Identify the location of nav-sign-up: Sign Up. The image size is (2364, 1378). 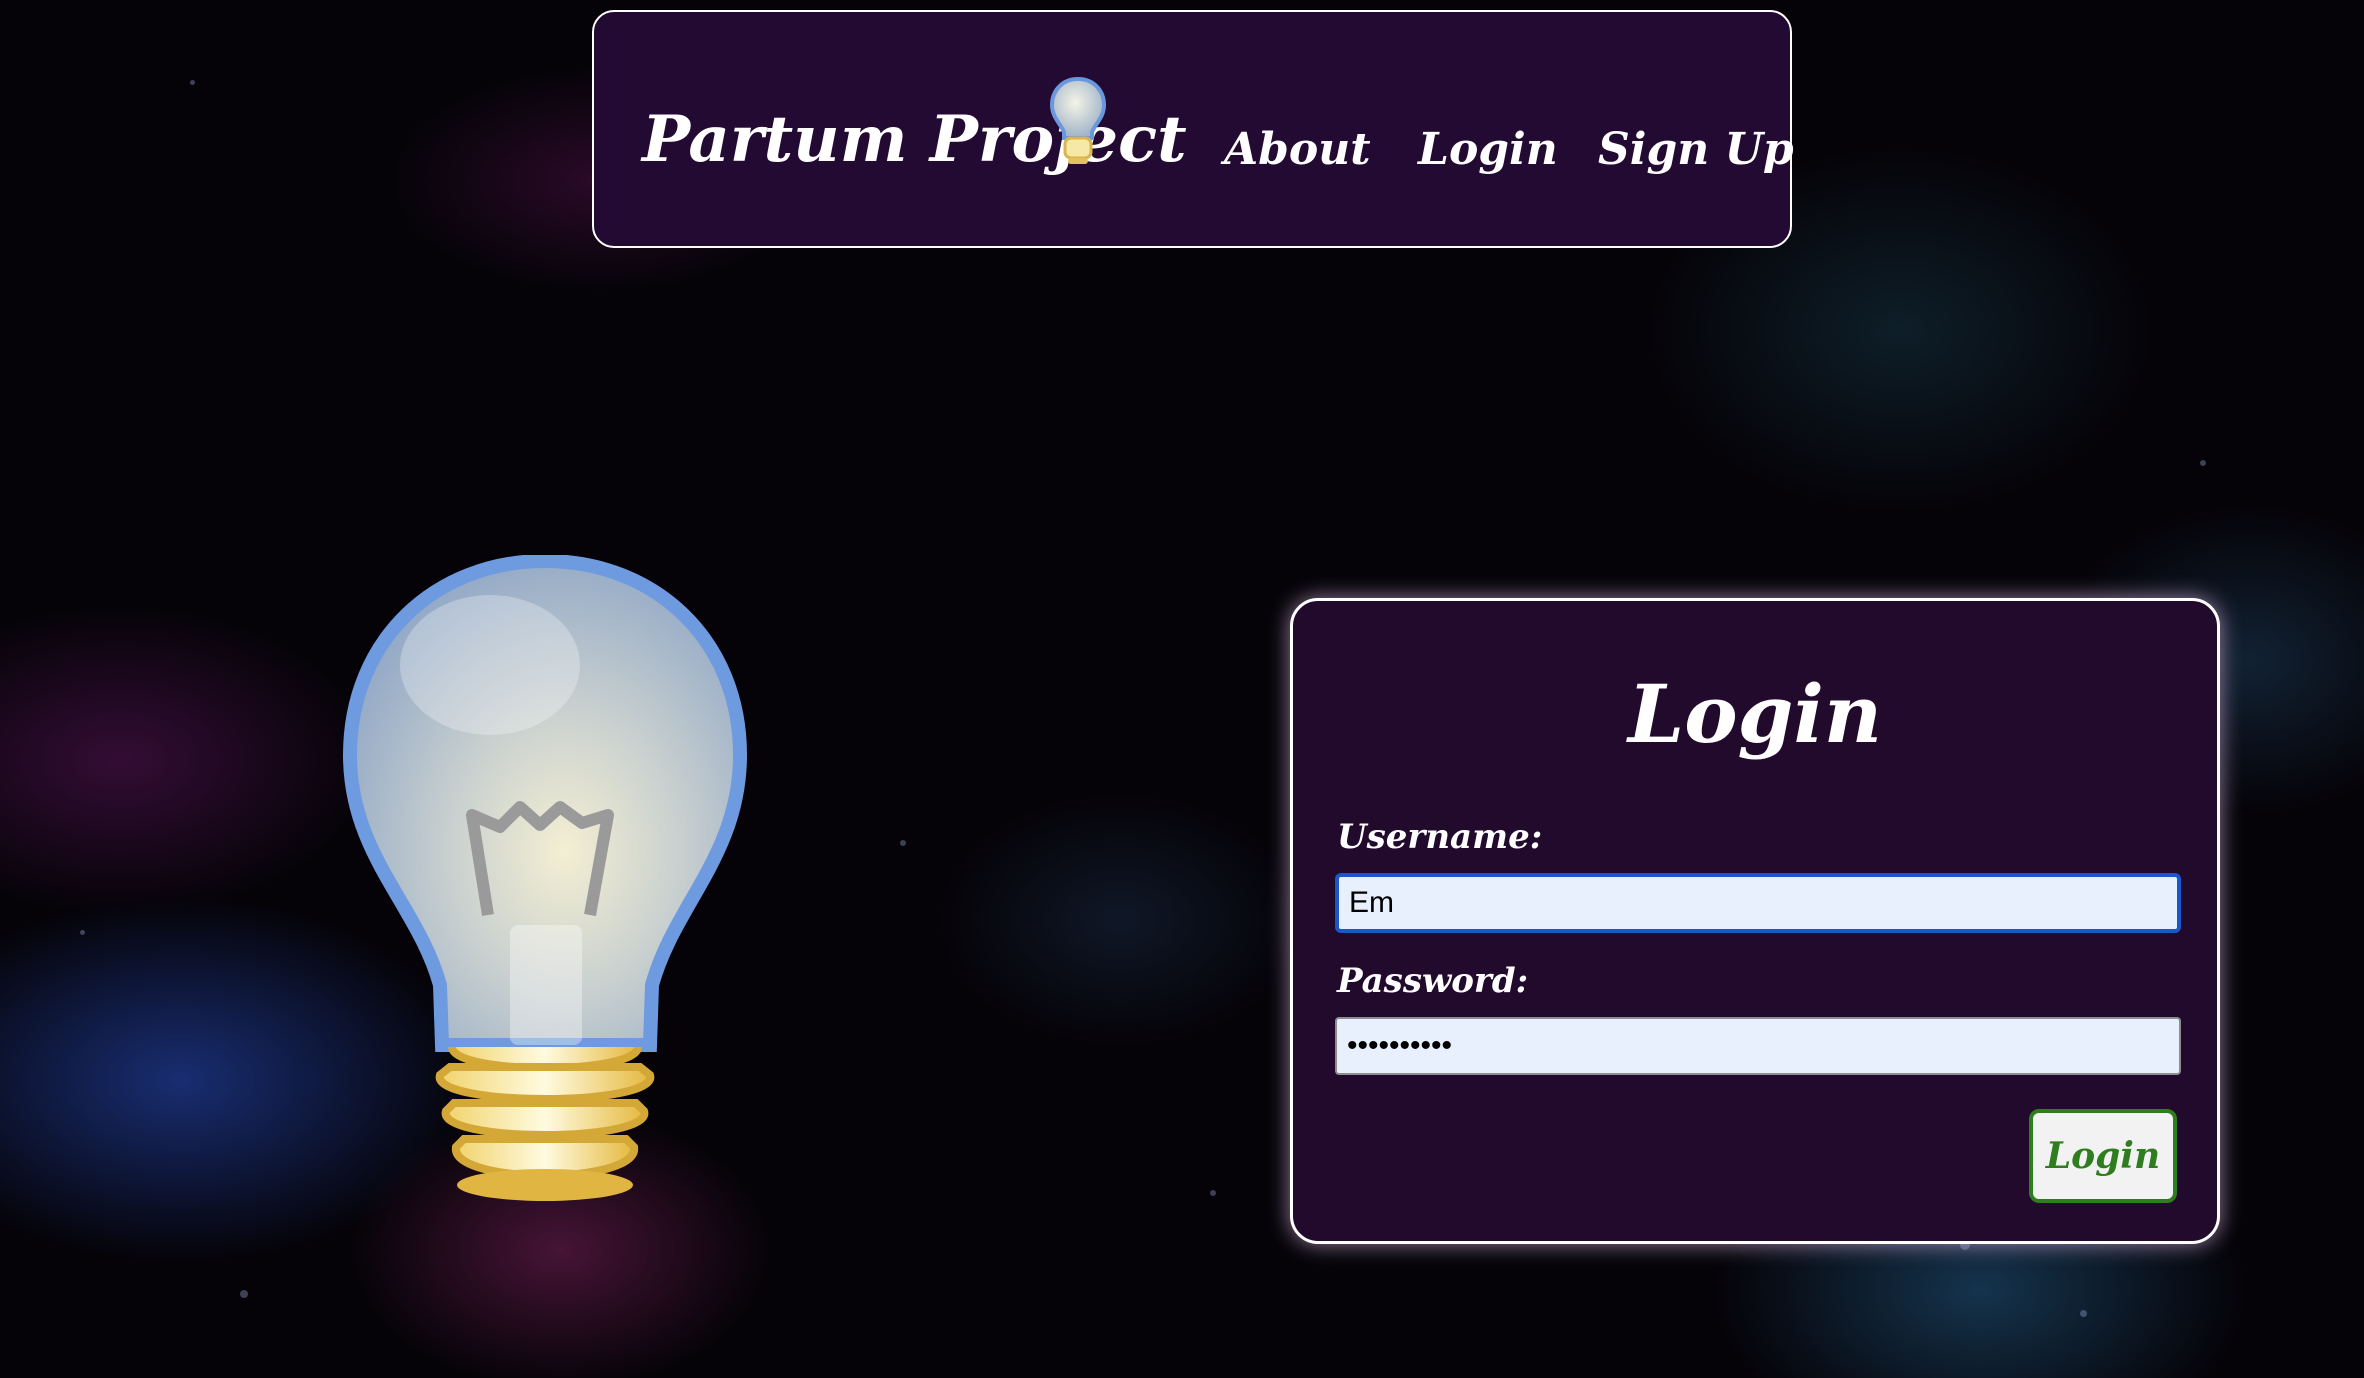
(1696, 149).